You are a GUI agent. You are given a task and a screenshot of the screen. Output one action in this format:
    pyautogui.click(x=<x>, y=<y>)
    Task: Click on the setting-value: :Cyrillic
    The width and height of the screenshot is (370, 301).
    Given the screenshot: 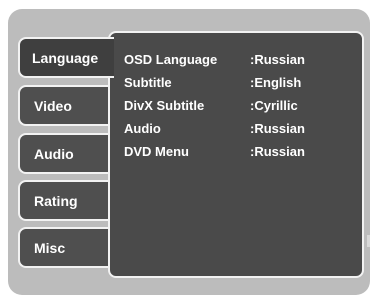 What is the action you would take?
    pyautogui.click(x=274, y=105)
    